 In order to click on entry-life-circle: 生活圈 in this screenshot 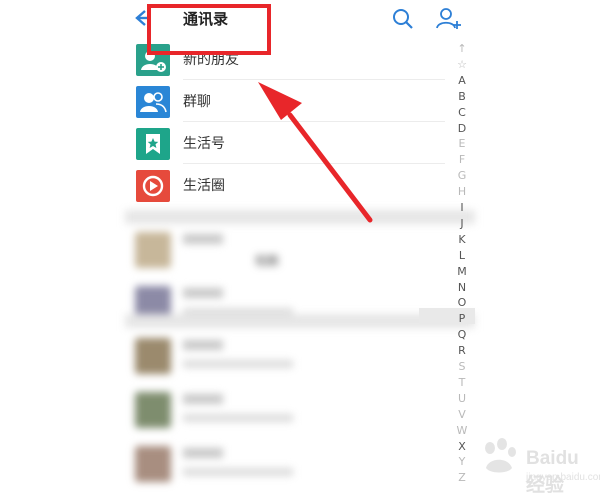, I will do `click(285, 185)`.